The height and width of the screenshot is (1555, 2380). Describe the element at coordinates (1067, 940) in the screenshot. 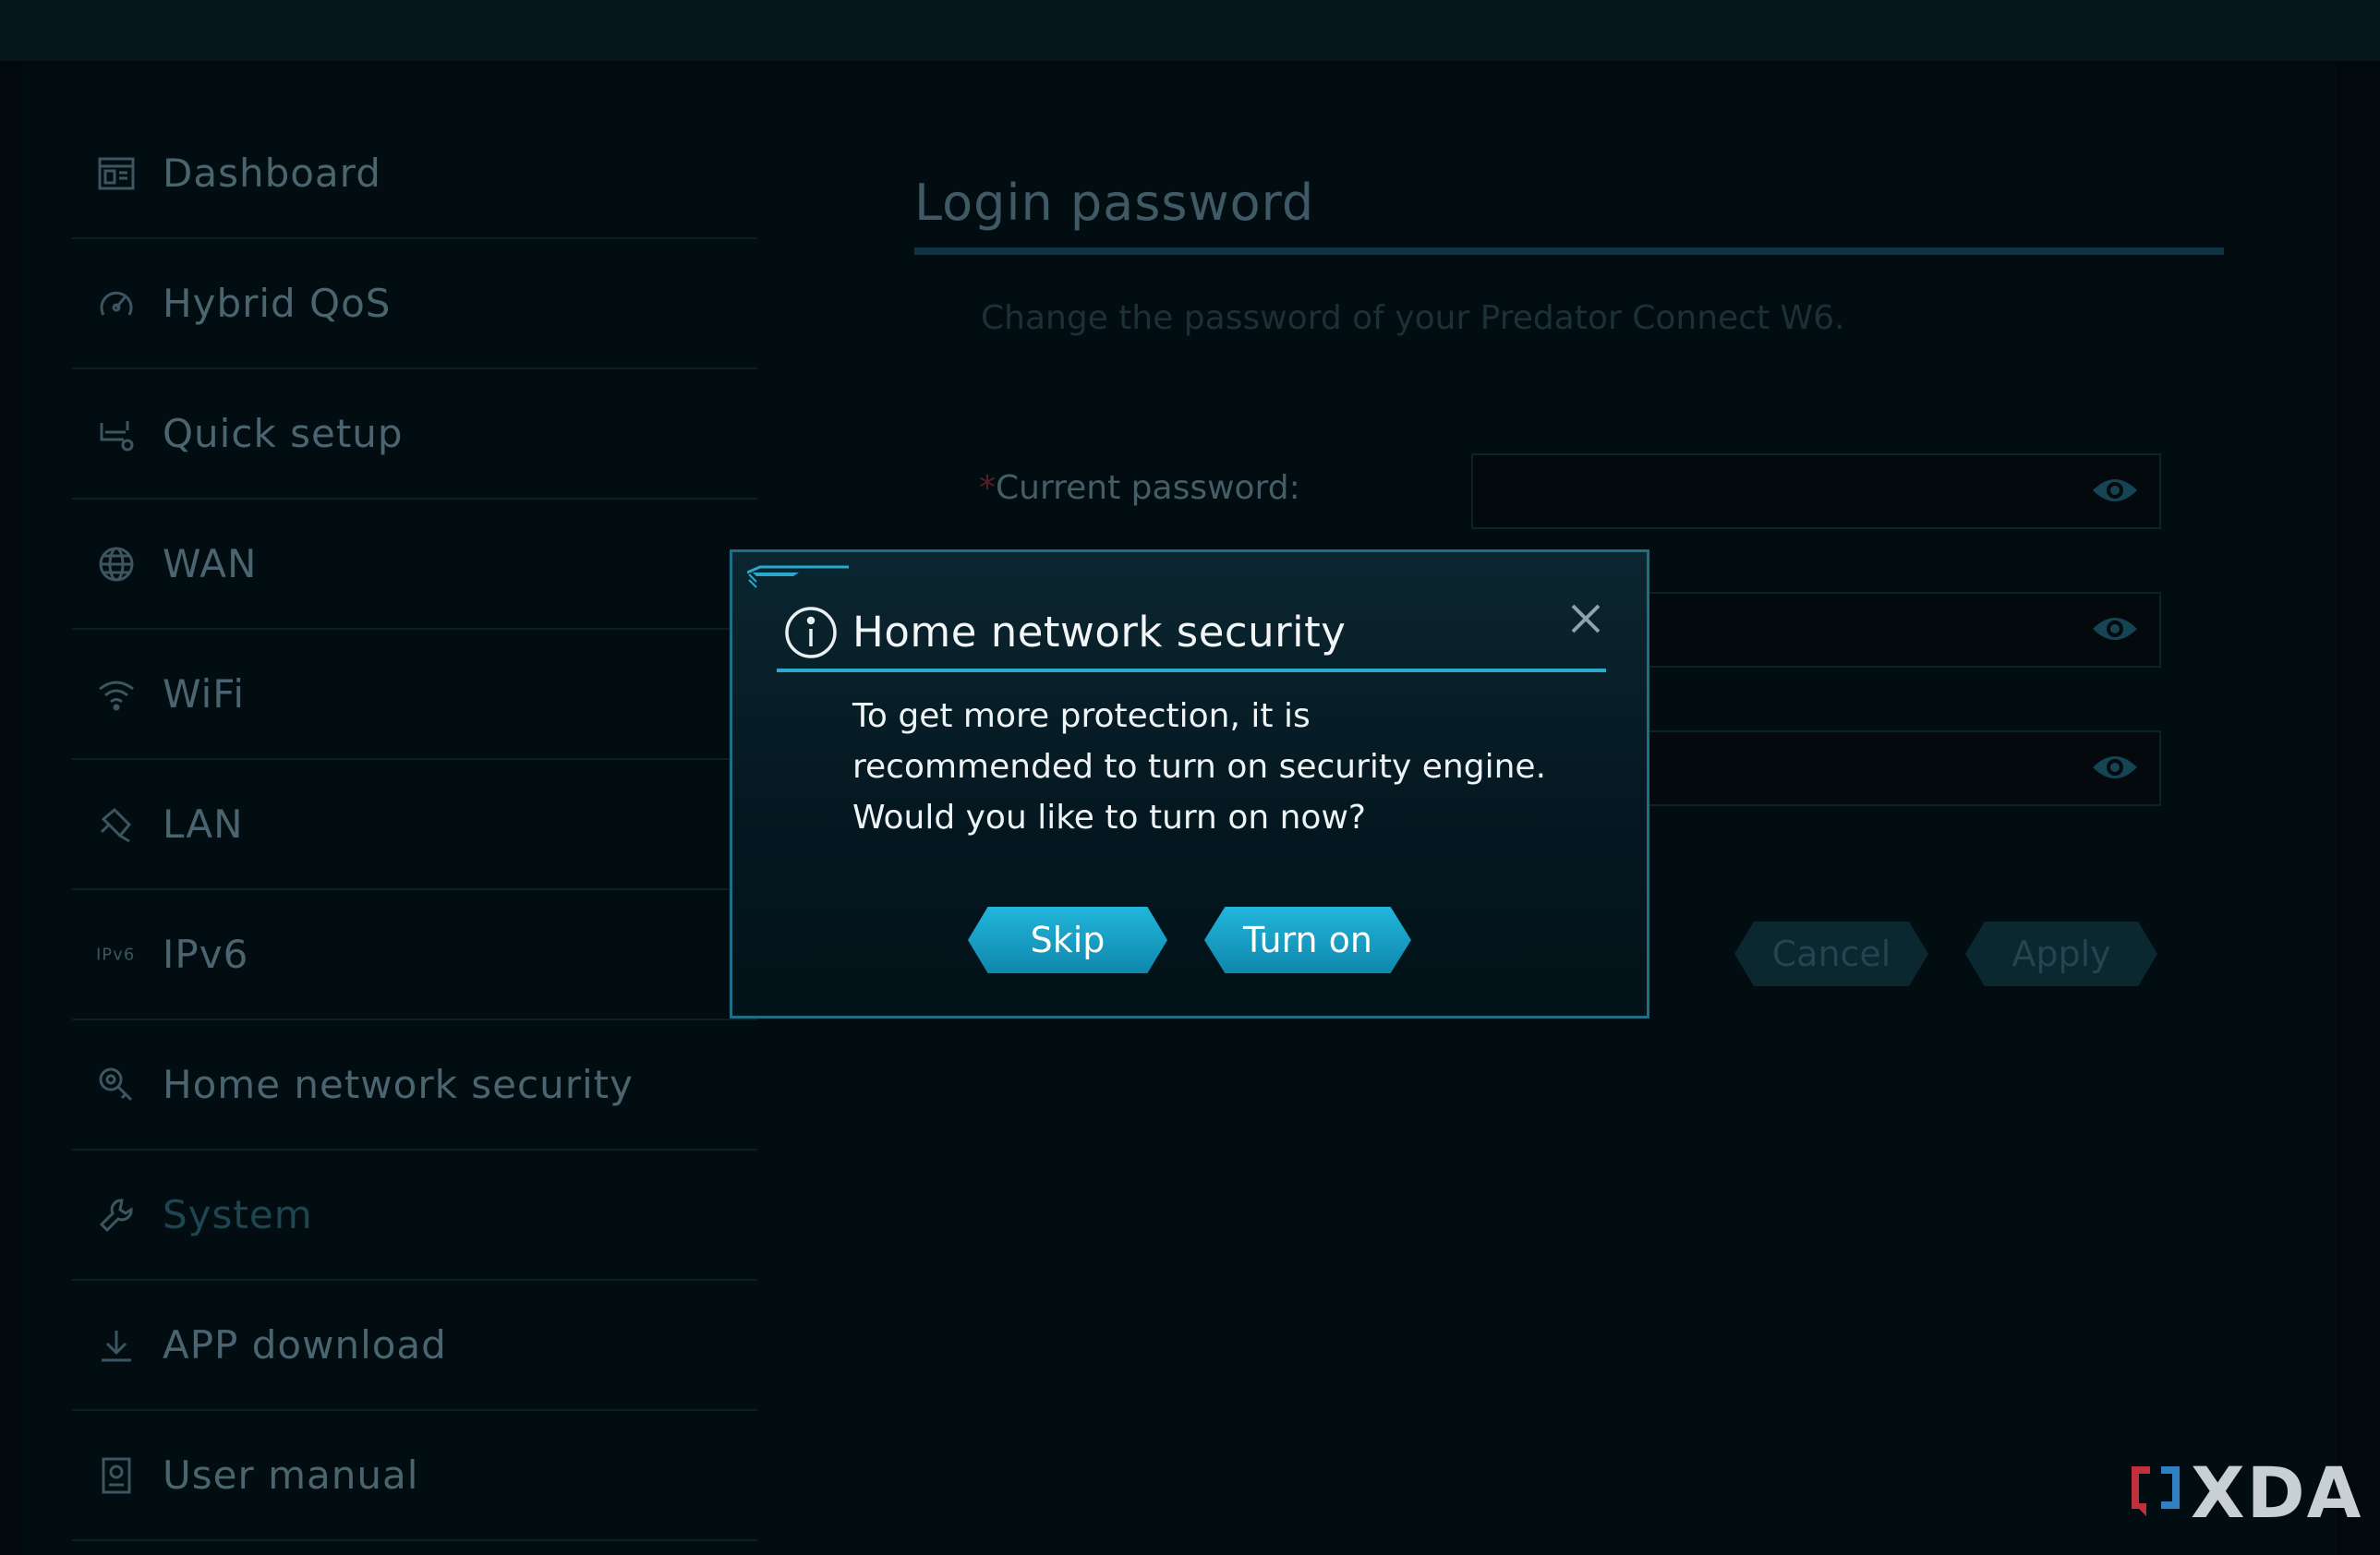

I see `skip-button: Skip` at that location.